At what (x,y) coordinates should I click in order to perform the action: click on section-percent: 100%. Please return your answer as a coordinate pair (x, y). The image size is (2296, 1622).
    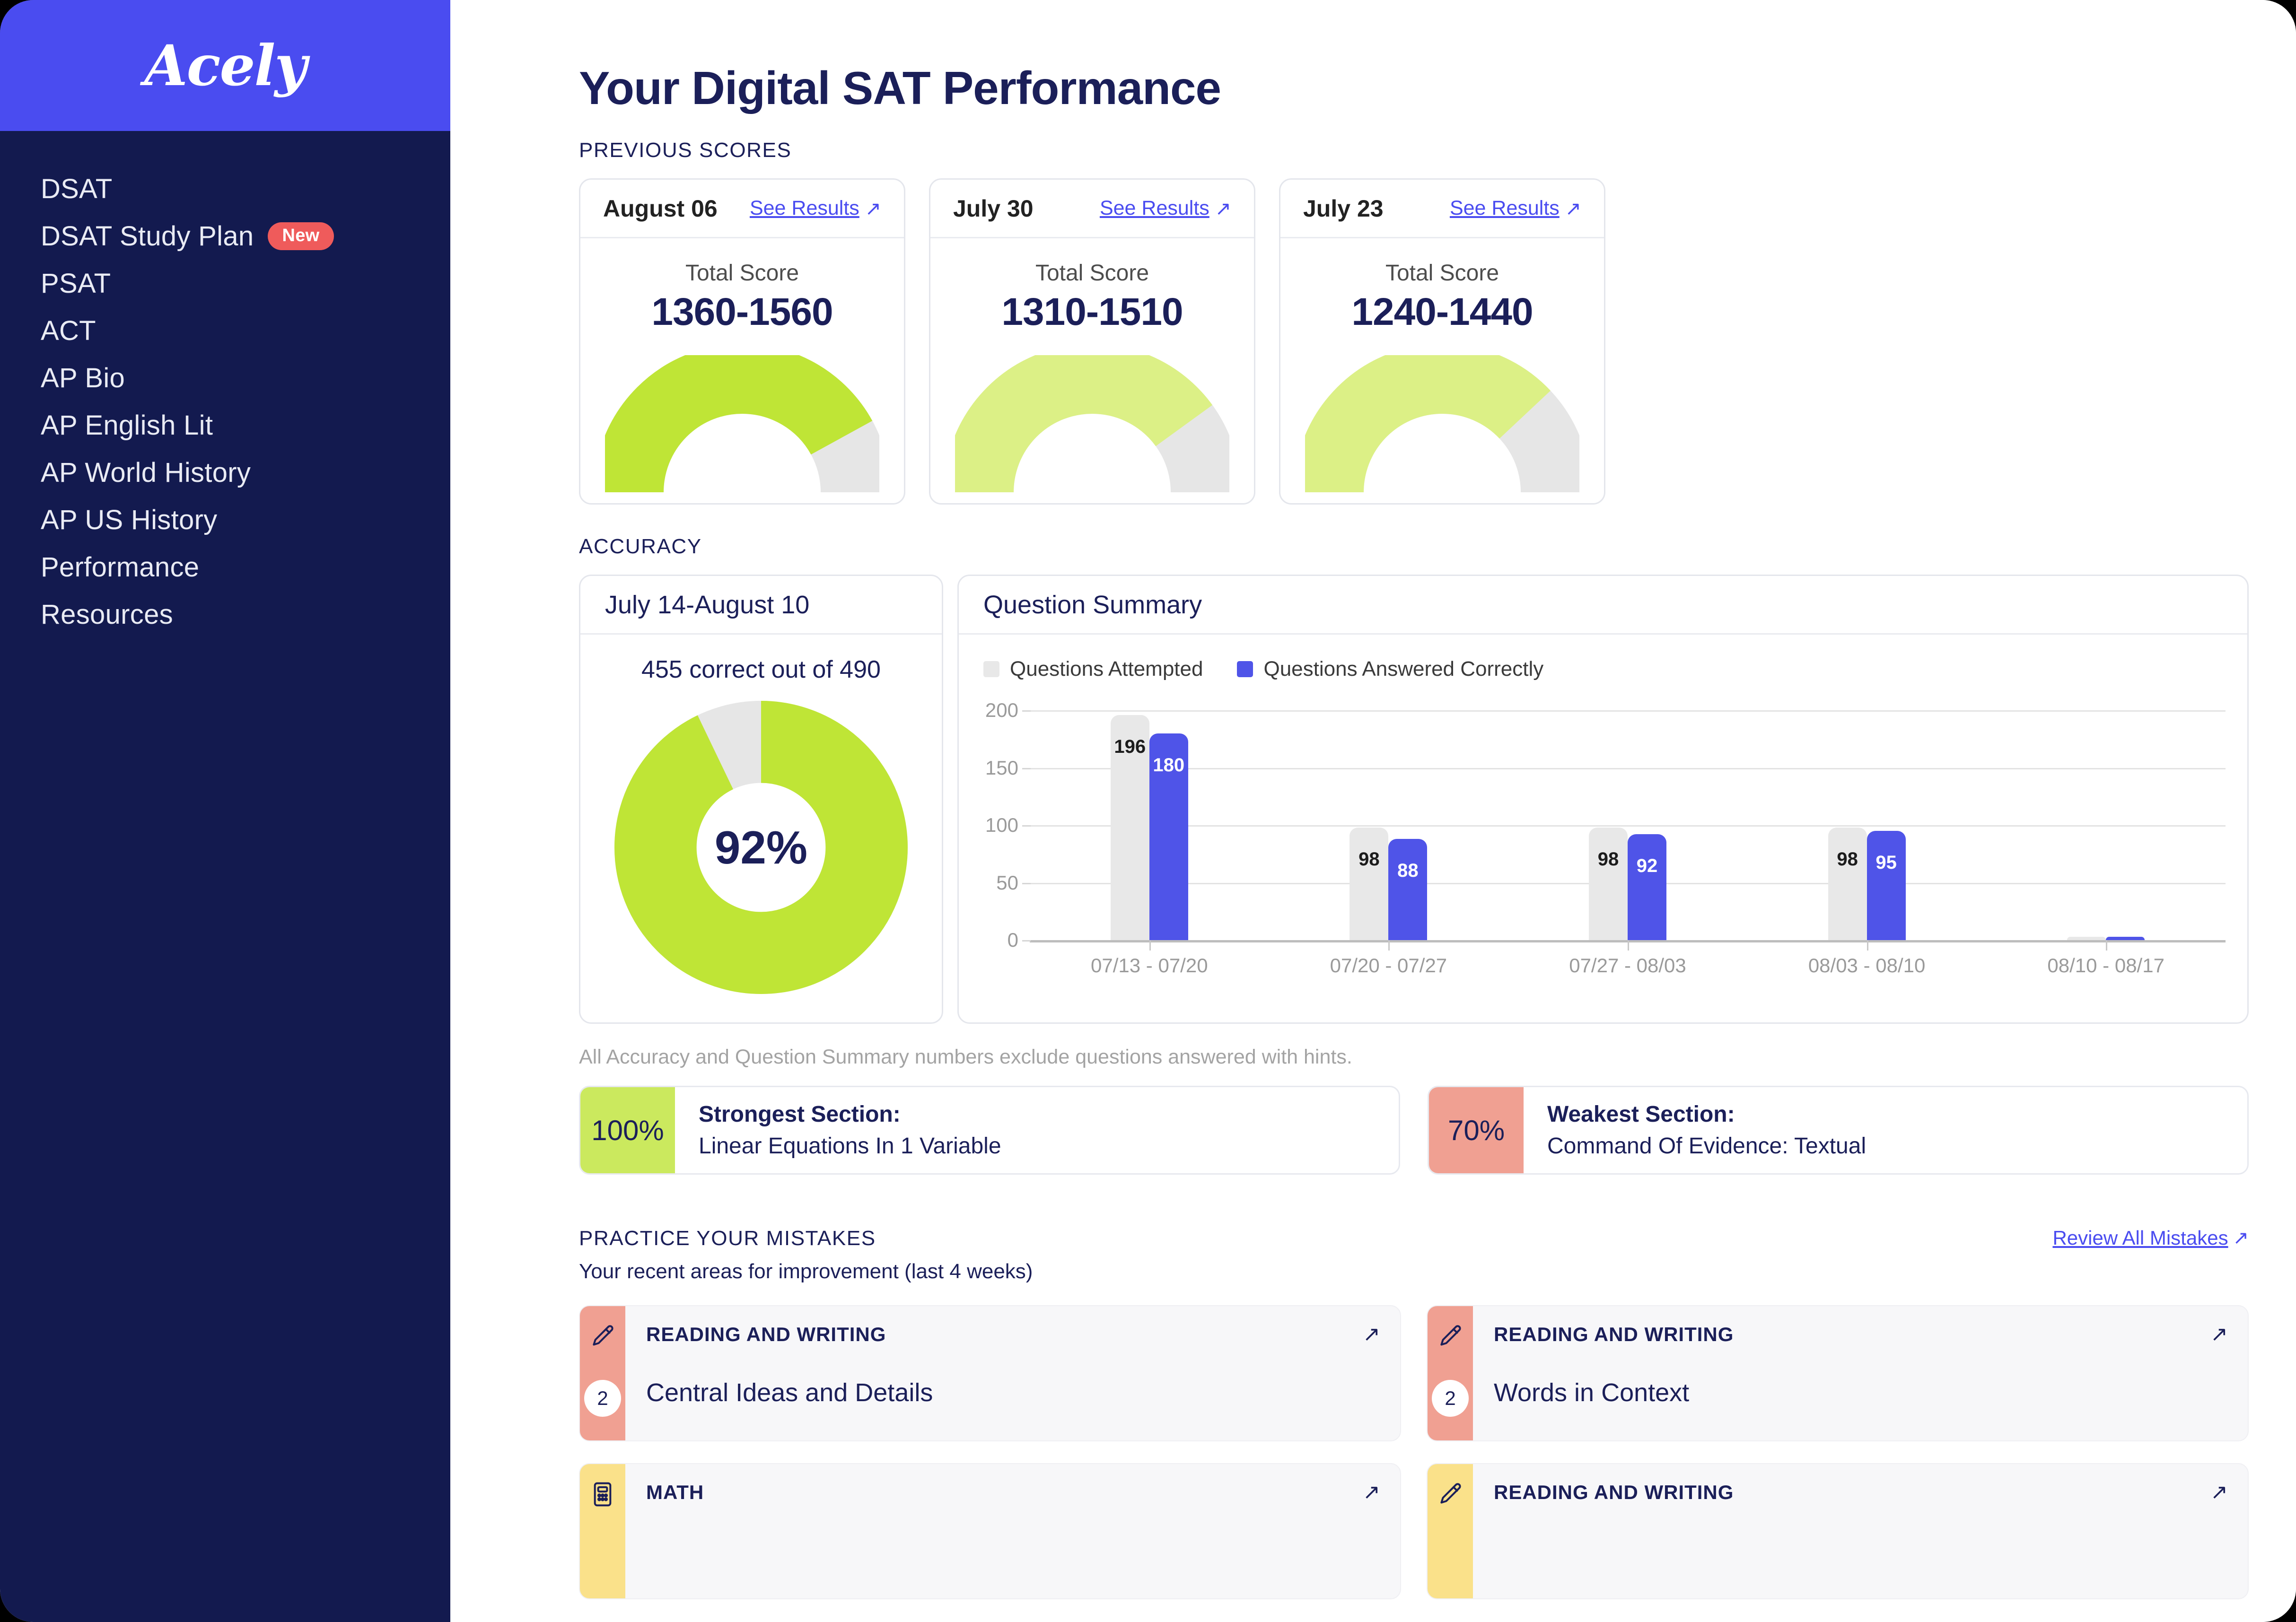
    Looking at the image, I should click on (627, 1130).